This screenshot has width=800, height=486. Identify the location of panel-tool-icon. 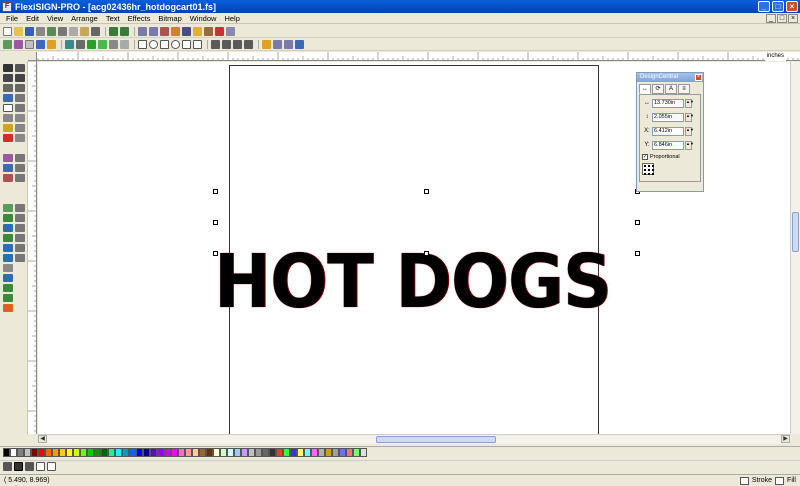
(8, 228).